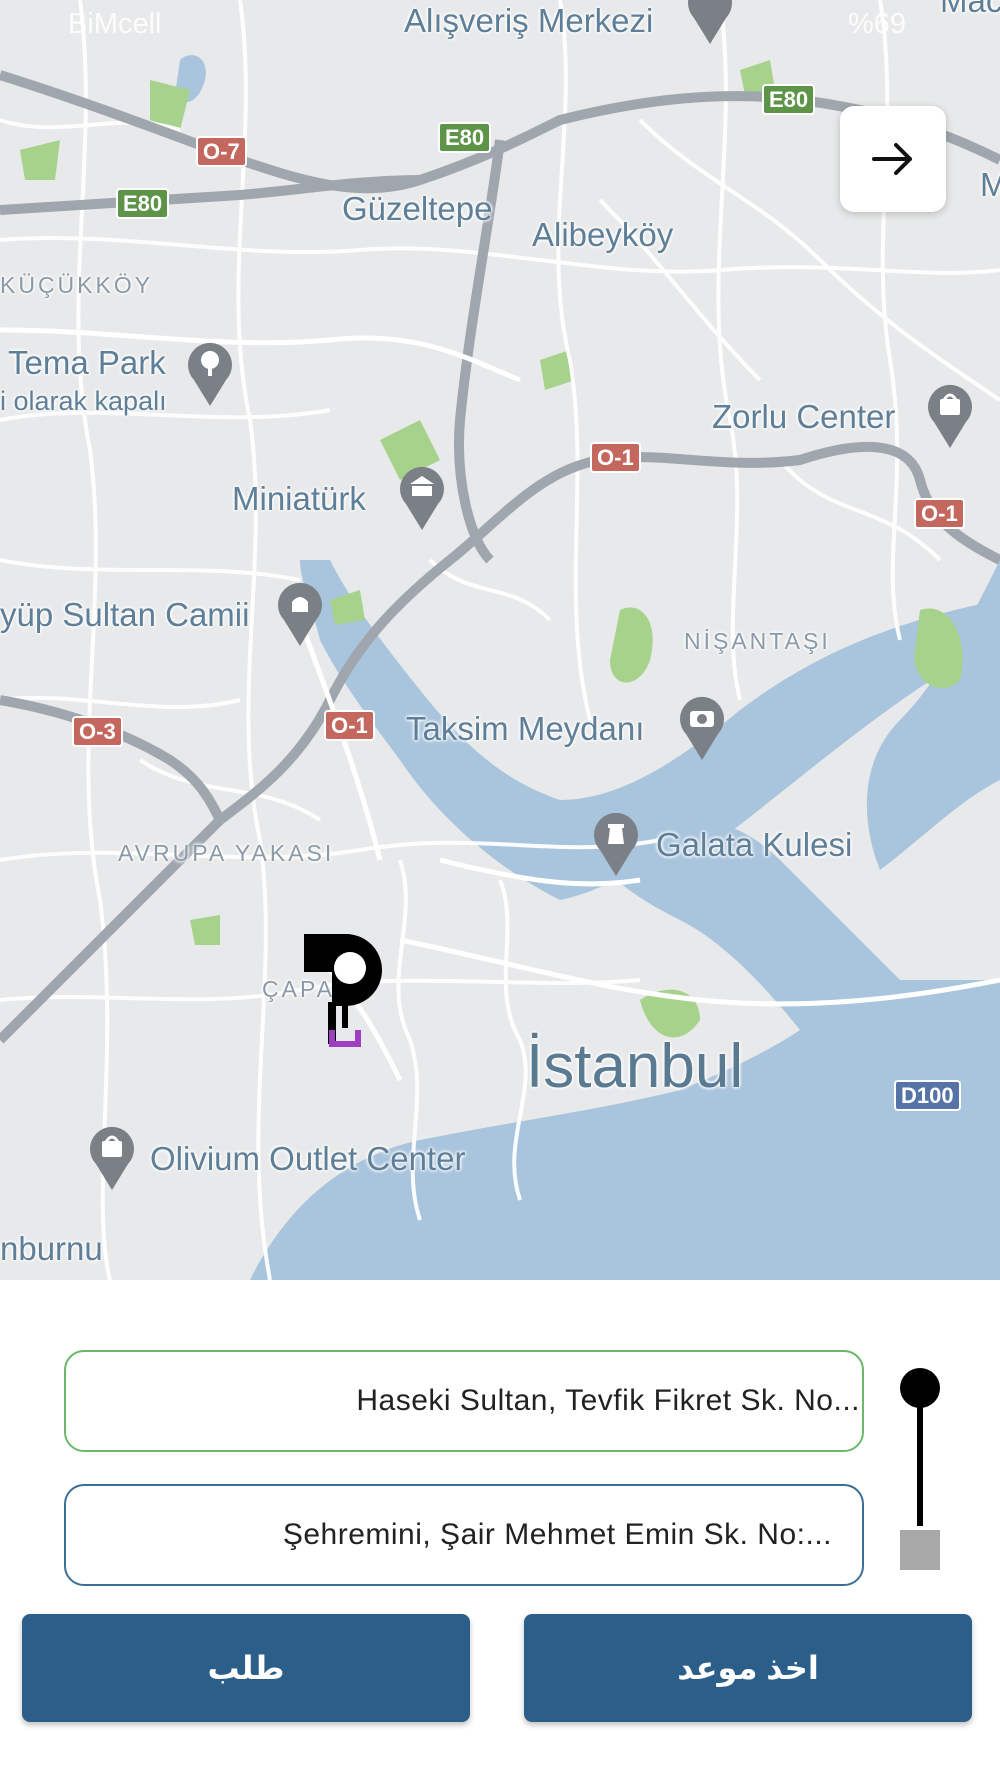 Image resolution: width=1000 pixels, height=1778 pixels. I want to click on map-label-eyup: yüp Sultan Camii, so click(125, 614).